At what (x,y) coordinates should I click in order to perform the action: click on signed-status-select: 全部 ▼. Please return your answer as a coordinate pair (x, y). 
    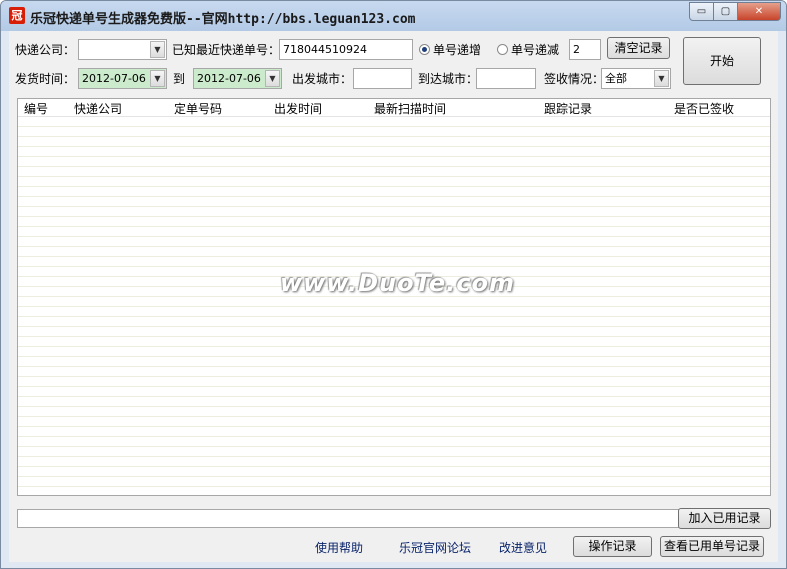
    Looking at the image, I should click on (636, 78).